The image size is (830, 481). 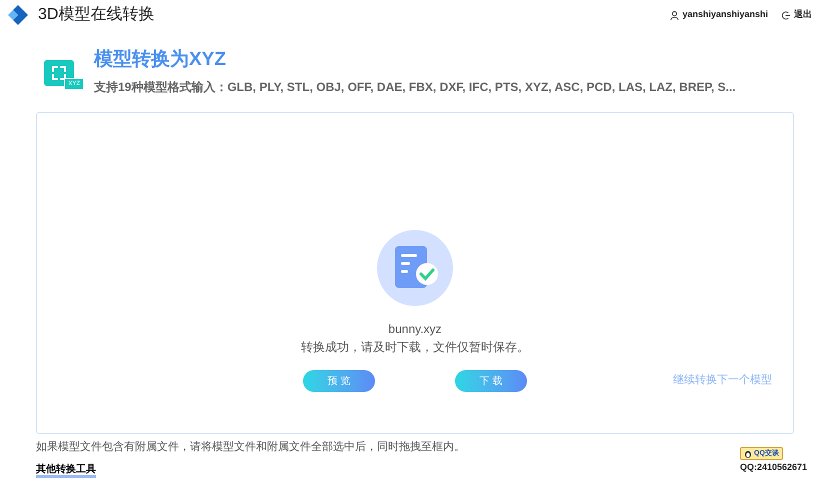 What do you see at coordinates (725, 15) in the screenshot?
I see `username: yanshiyanshiyanshi` at bounding box center [725, 15].